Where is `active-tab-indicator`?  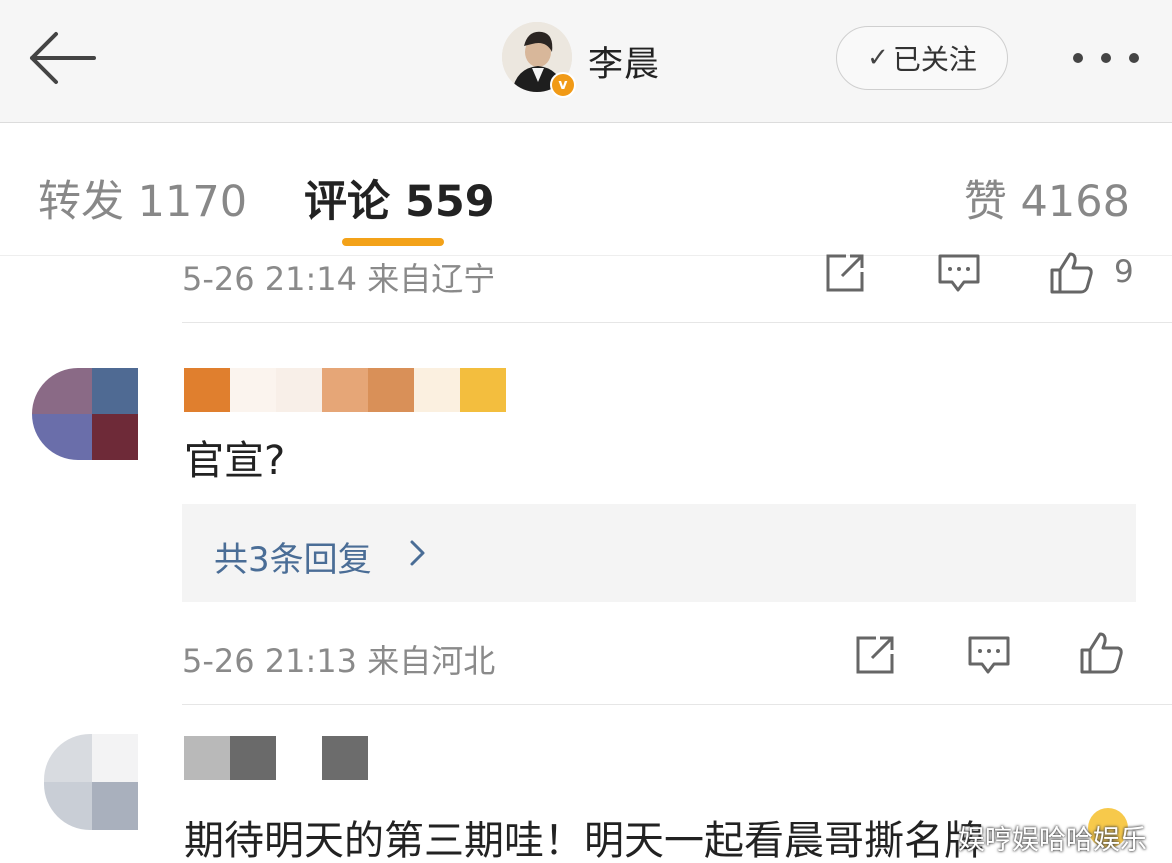 active-tab-indicator is located at coordinates (393, 242).